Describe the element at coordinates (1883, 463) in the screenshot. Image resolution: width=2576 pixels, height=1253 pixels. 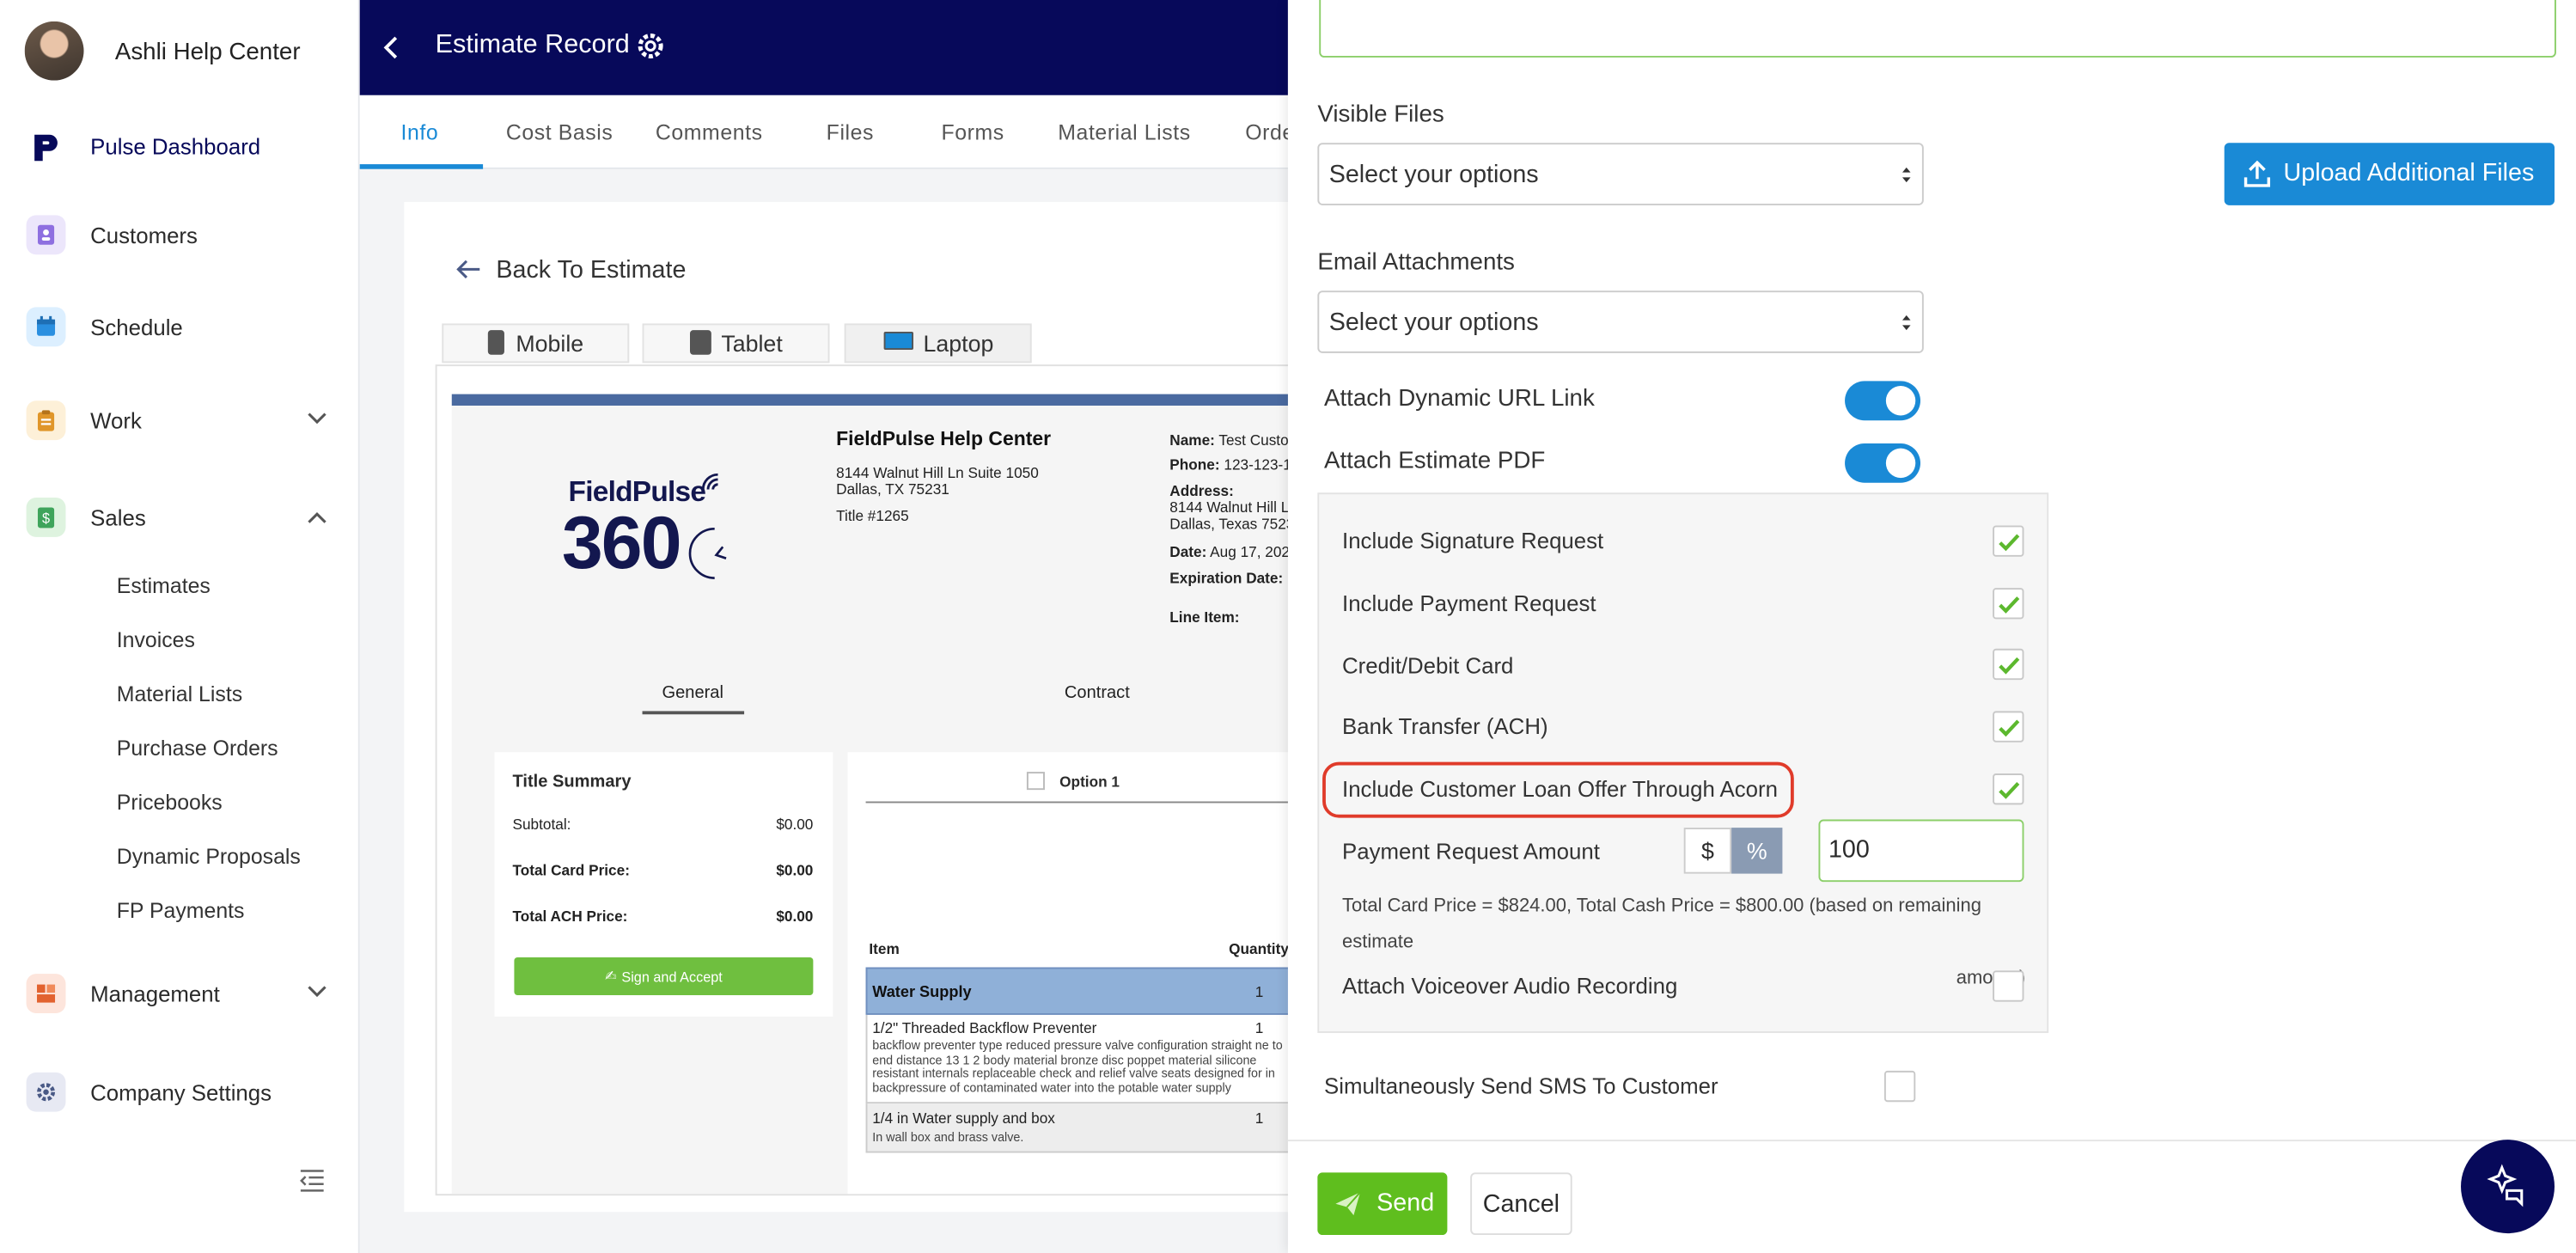
I see `attach-pdf-toggle` at that location.